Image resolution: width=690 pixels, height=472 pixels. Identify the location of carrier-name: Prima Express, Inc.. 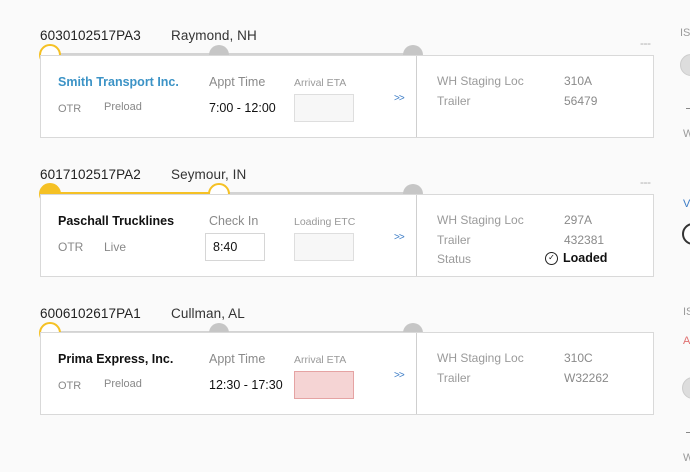
(116, 359).